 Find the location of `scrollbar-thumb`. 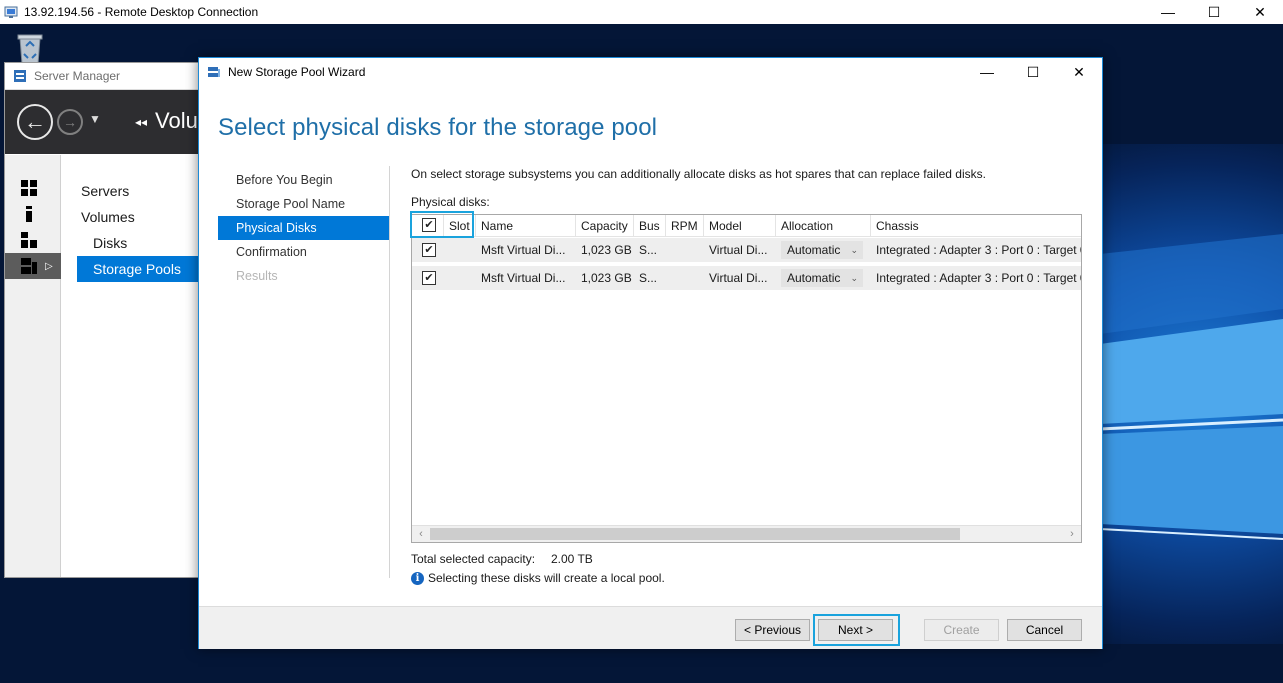

scrollbar-thumb is located at coordinates (695, 534).